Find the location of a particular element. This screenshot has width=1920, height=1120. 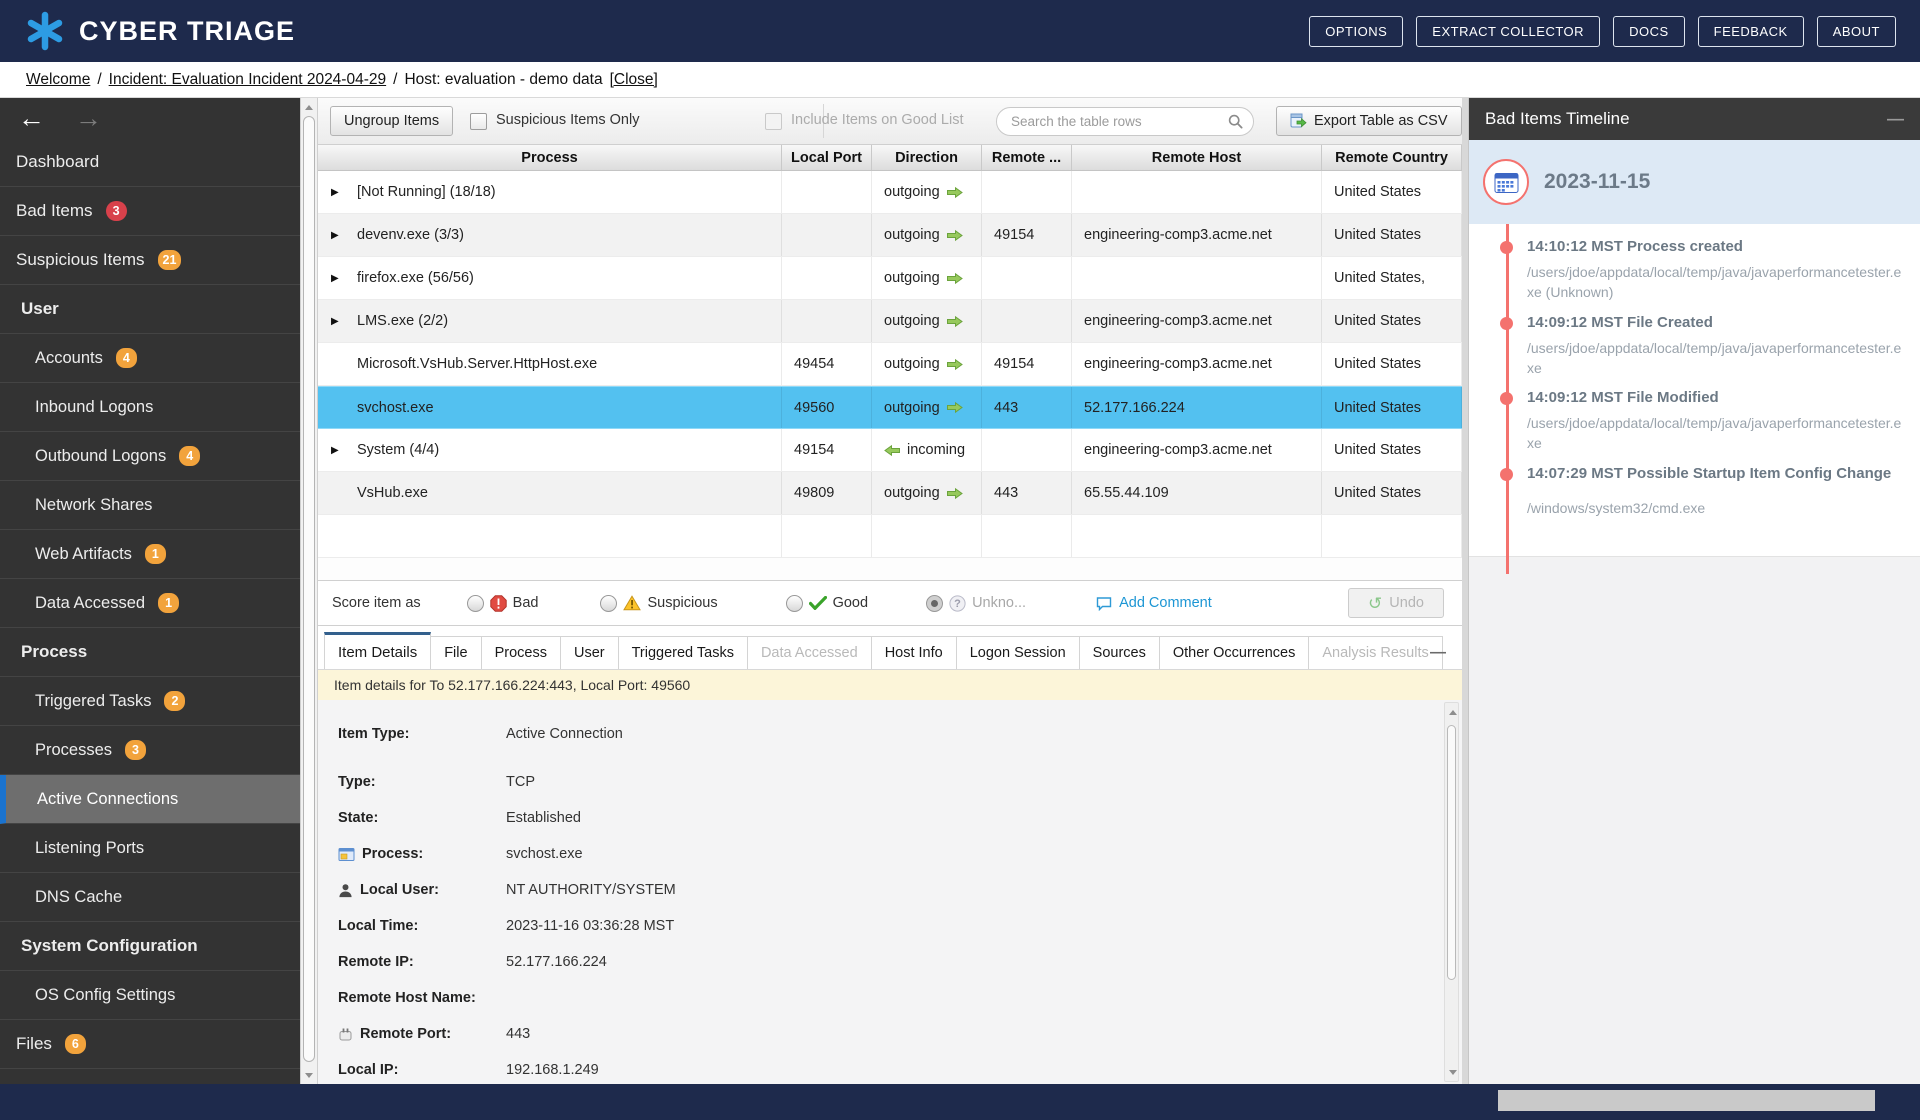

options-button: OPTIONS is located at coordinates (1356, 31).